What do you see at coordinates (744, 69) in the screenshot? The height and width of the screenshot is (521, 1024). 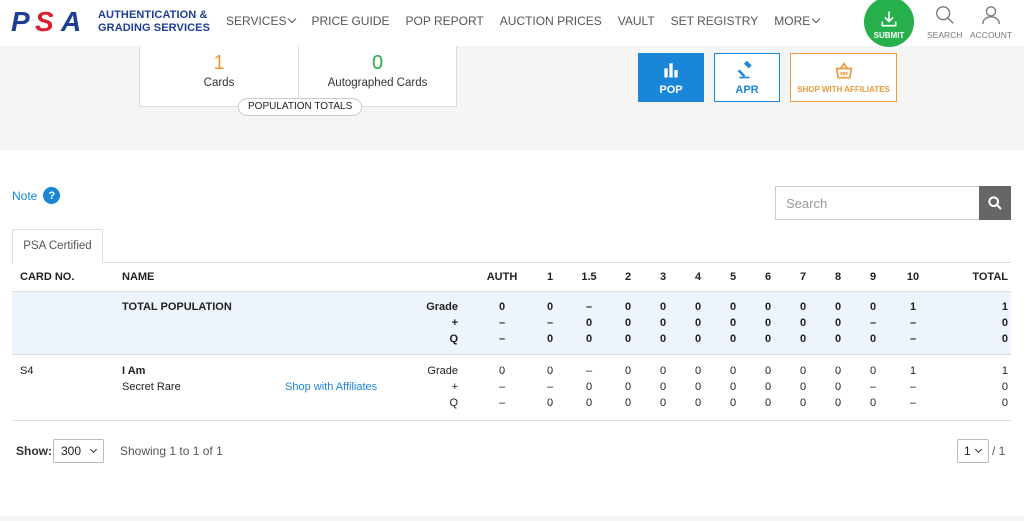 I see `gavel-icon` at bounding box center [744, 69].